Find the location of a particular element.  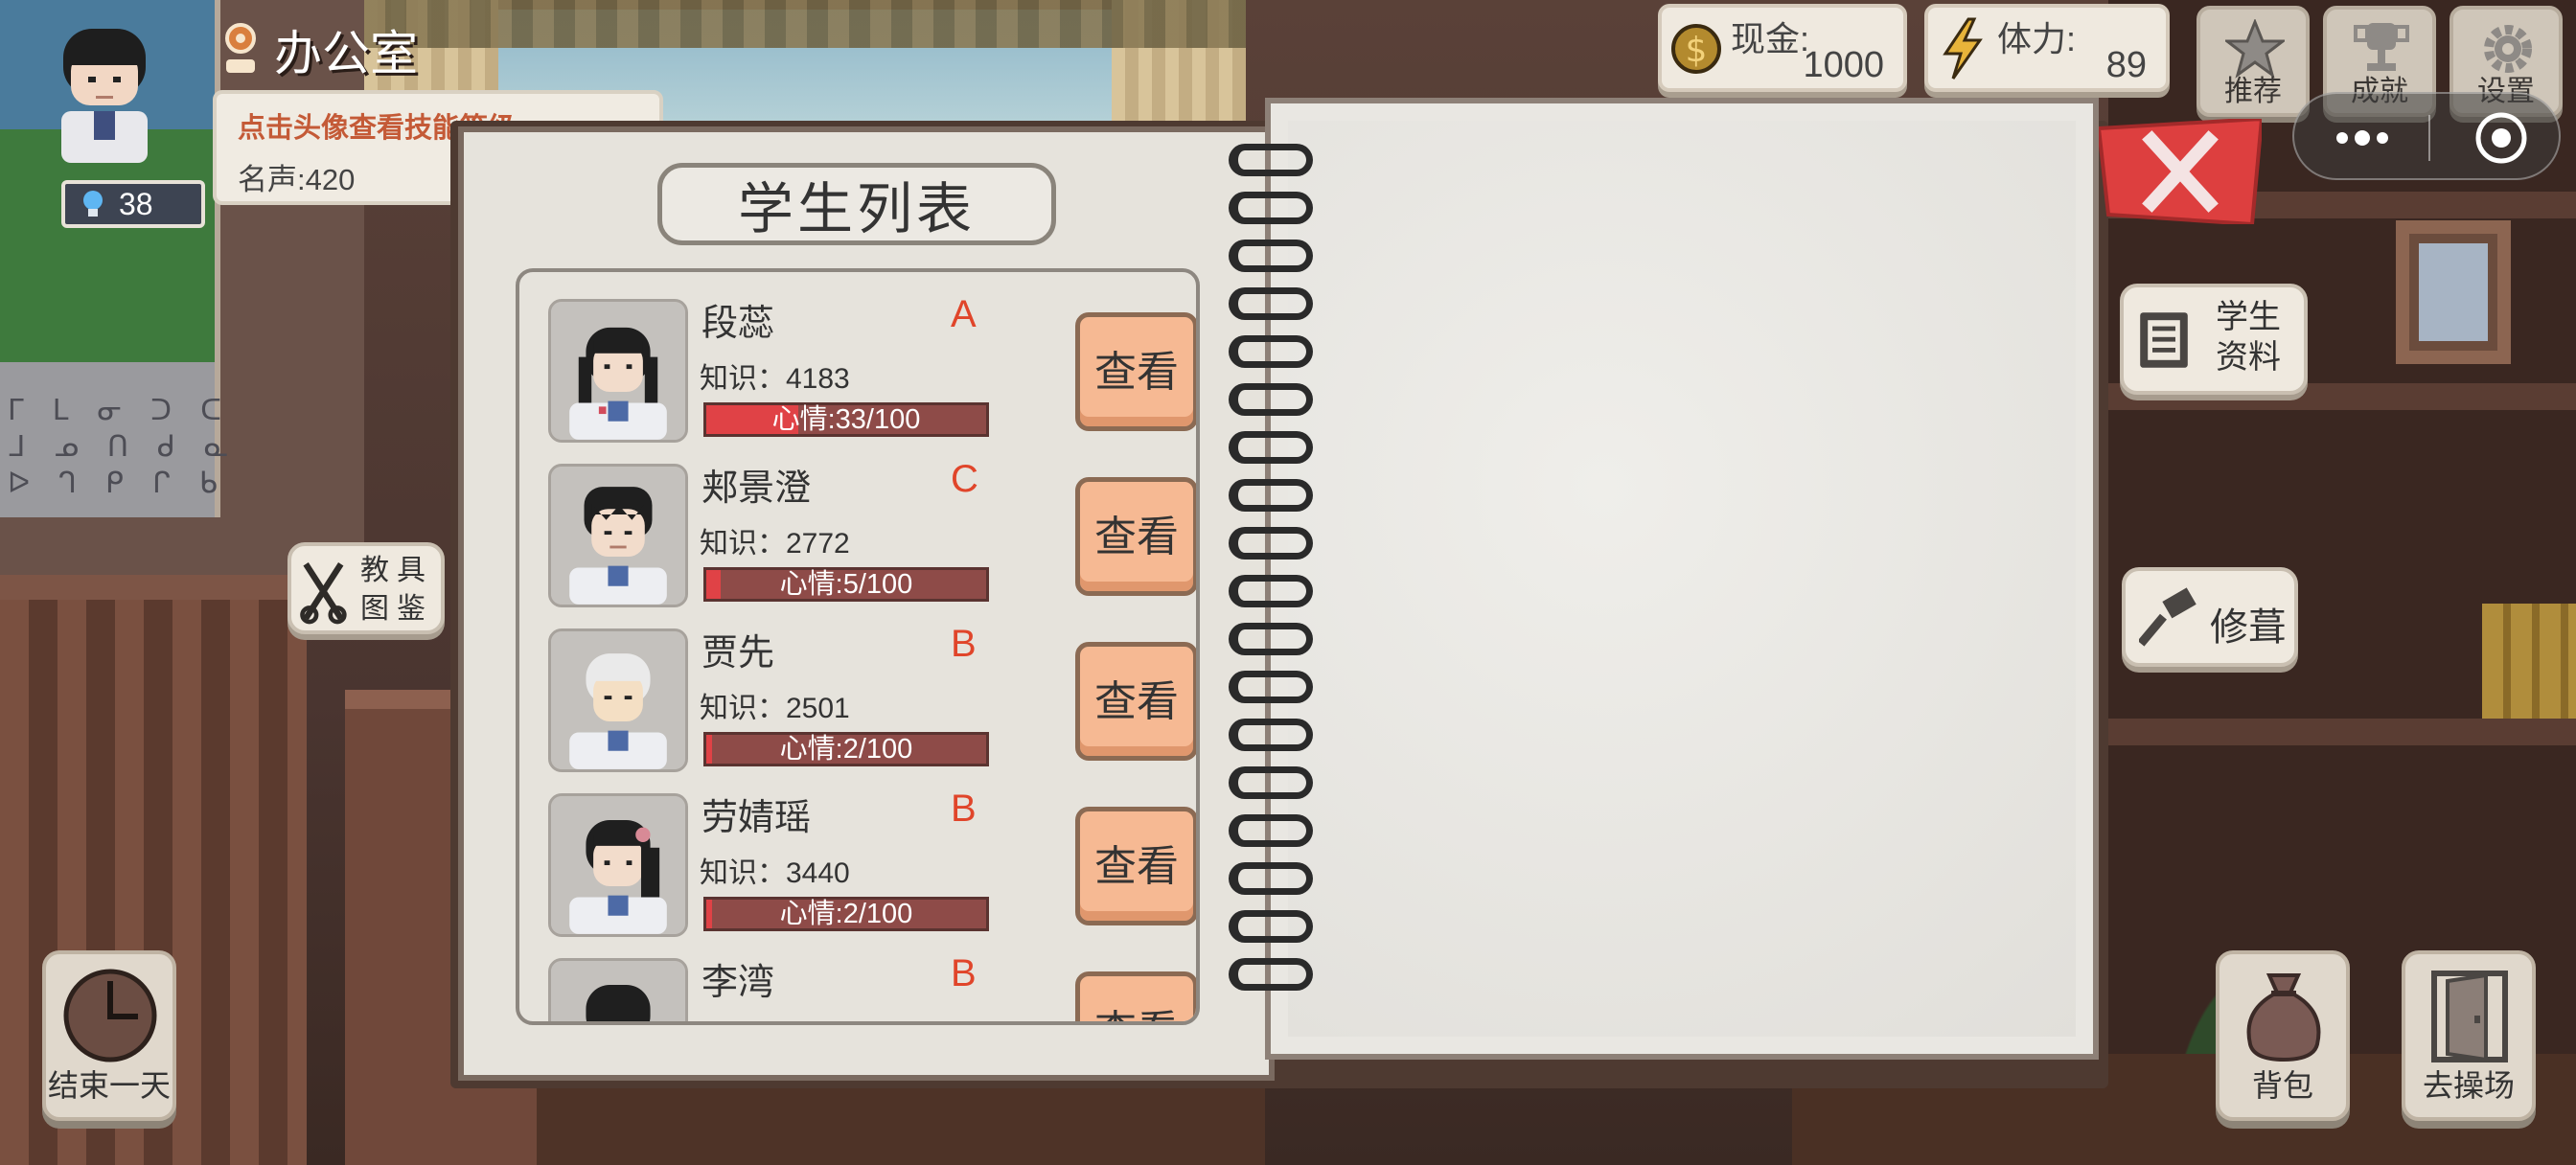

mood-label: 心情:5/100 is located at coordinates (846, 584).